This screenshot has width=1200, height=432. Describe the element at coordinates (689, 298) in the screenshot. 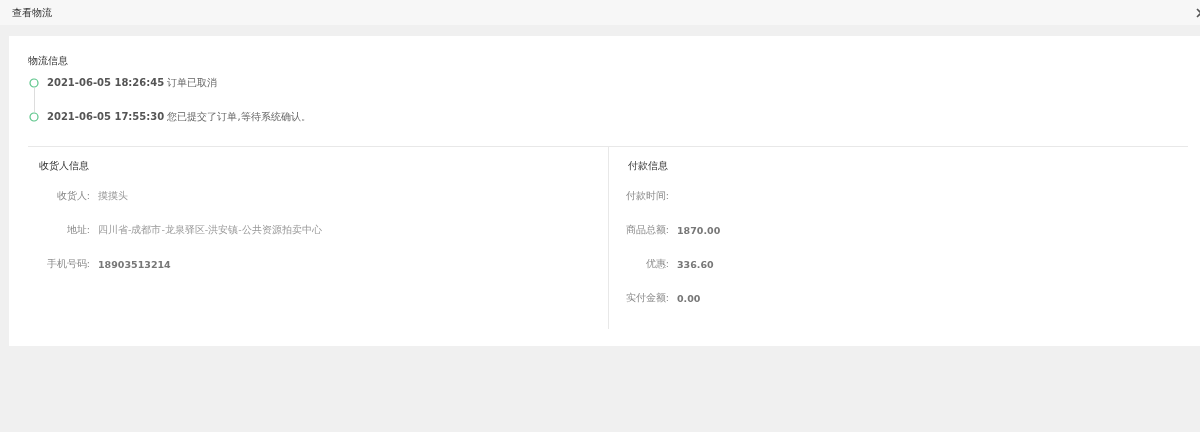

I see `field-value: 0.00` at that location.